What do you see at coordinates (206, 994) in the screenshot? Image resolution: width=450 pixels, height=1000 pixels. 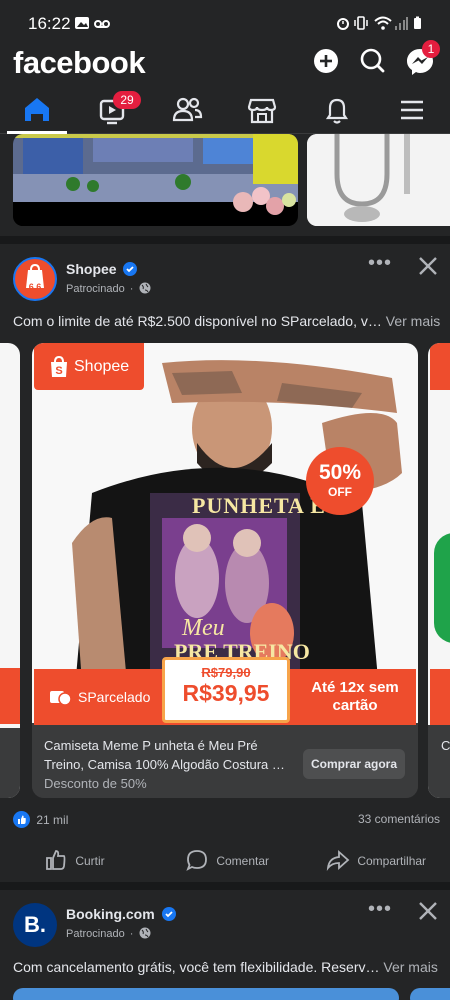 I see `booking-carousel-image` at bounding box center [206, 994].